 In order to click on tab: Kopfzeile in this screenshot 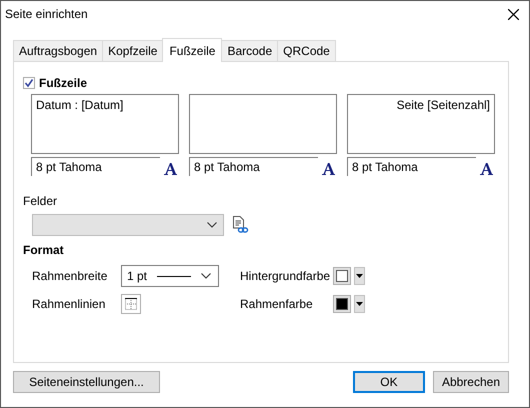, I will do `click(133, 50)`.